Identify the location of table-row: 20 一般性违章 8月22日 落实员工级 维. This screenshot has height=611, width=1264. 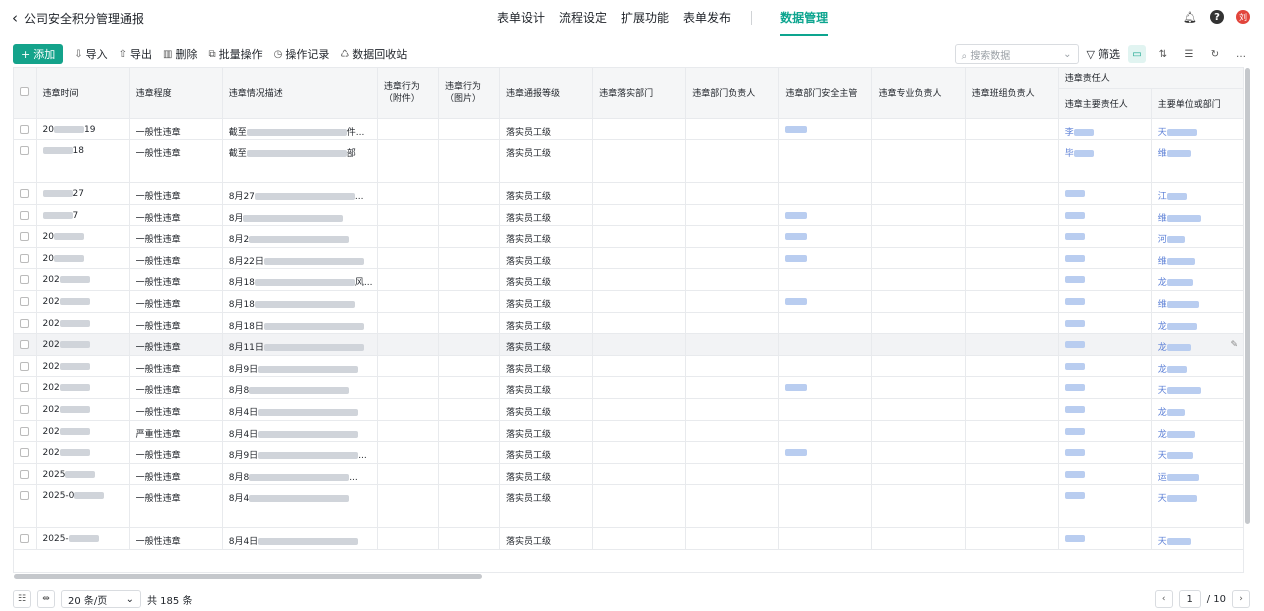
(628, 258).